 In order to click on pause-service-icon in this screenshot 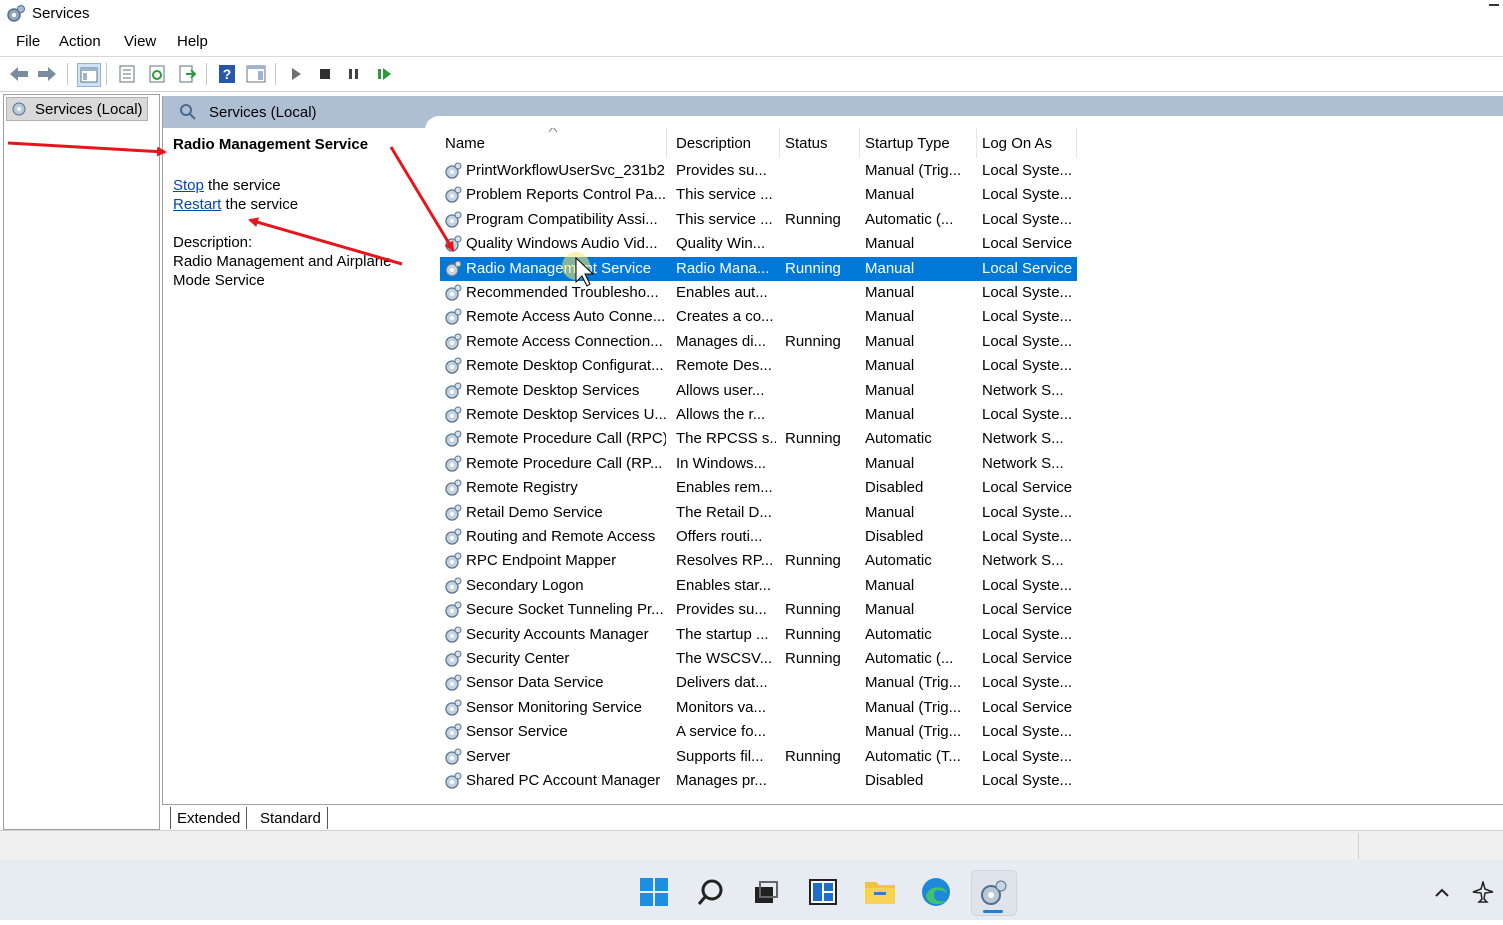, I will do `click(354, 74)`.